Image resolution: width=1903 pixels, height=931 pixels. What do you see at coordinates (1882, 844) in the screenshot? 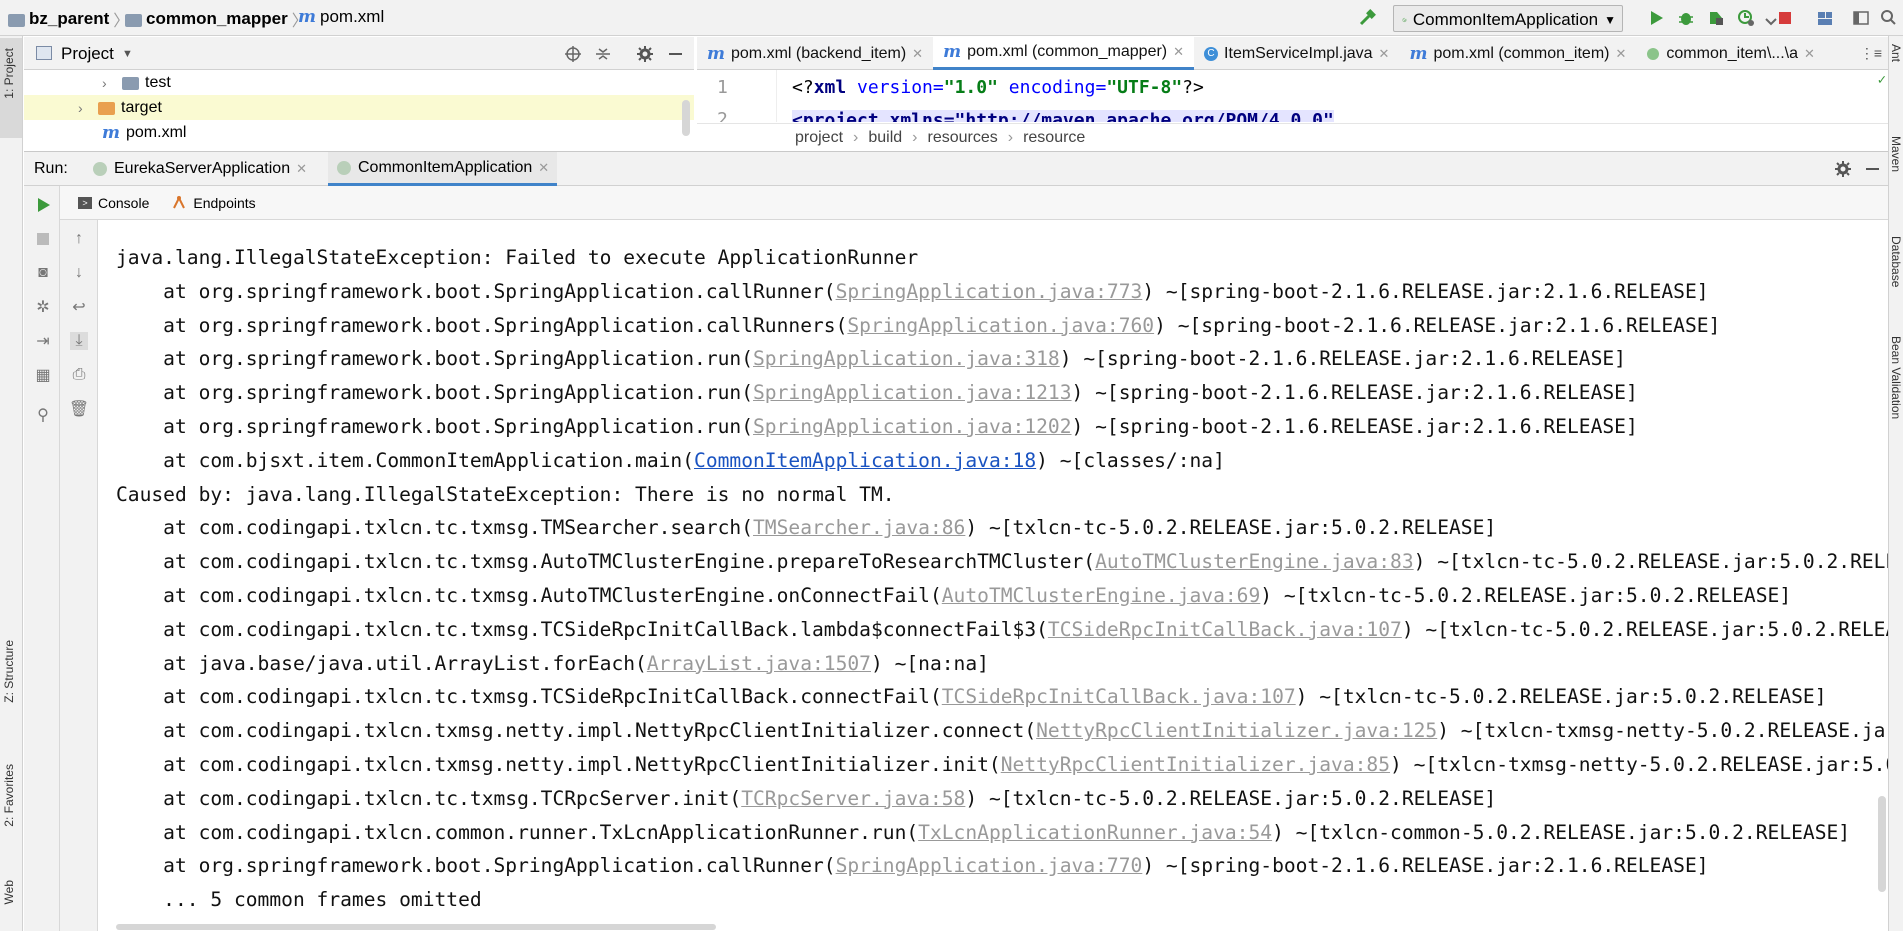
I see `console-vertical-scrollbar` at bounding box center [1882, 844].